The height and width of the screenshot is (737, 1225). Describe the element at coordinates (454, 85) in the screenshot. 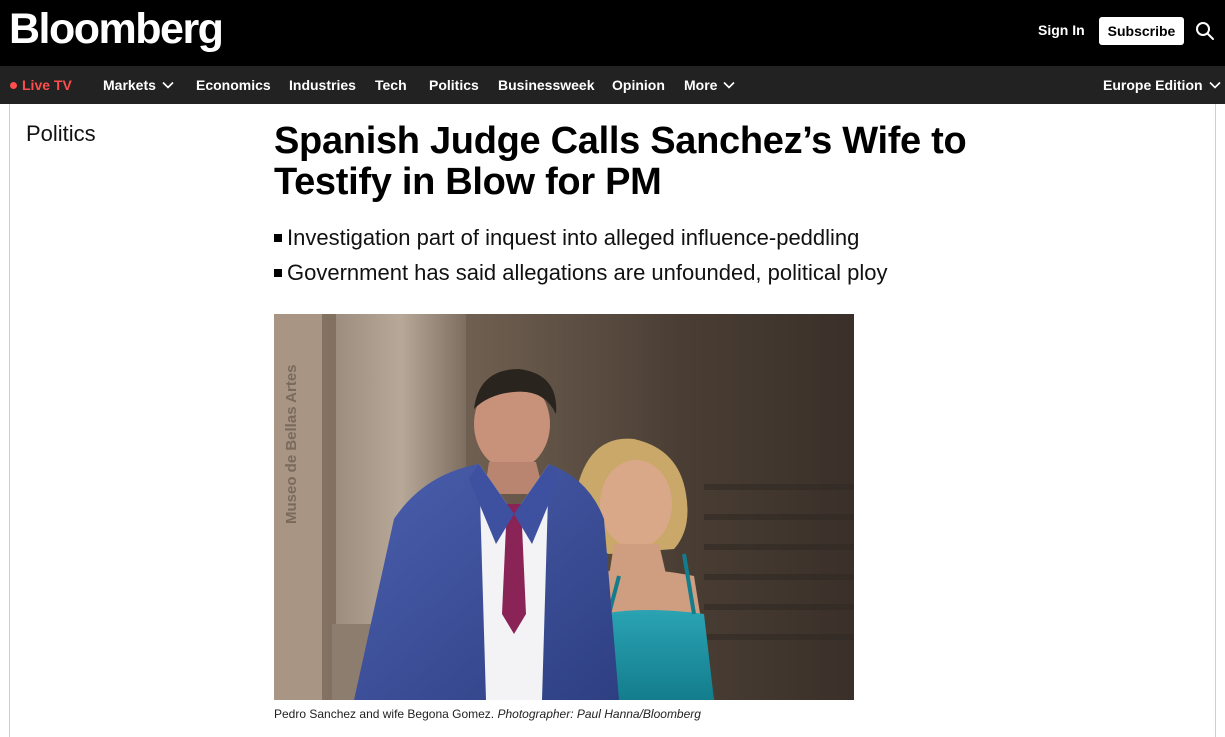

I see `nav-politics: Politics` at that location.